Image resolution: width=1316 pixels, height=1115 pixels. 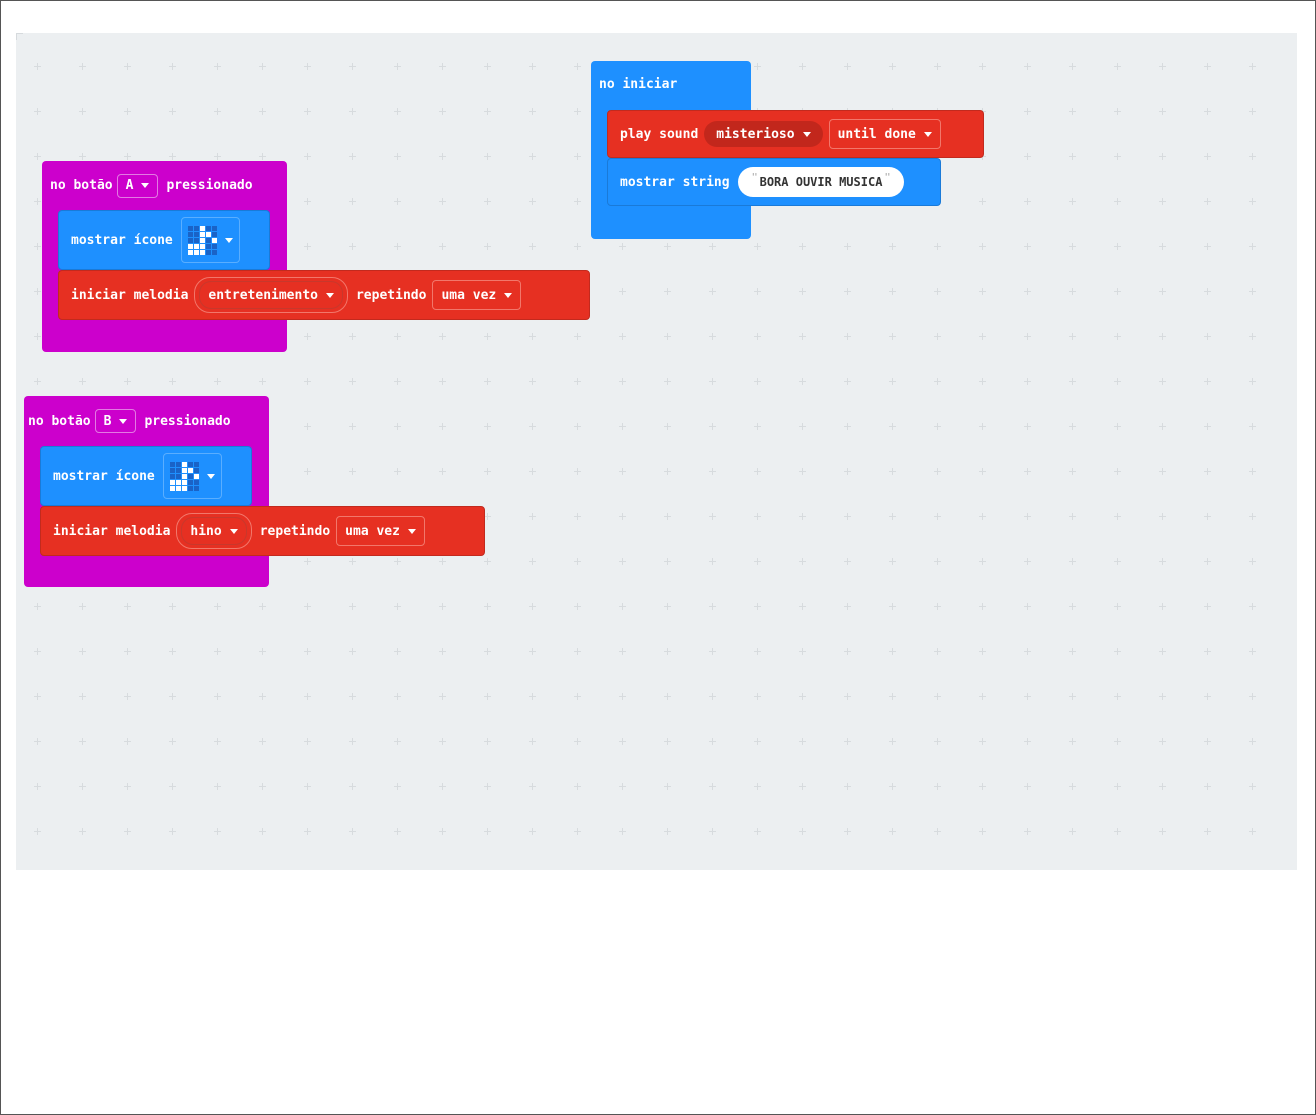 I want to click on show-icon-a-block: mostrar ícone, so click(x=164, y=240).